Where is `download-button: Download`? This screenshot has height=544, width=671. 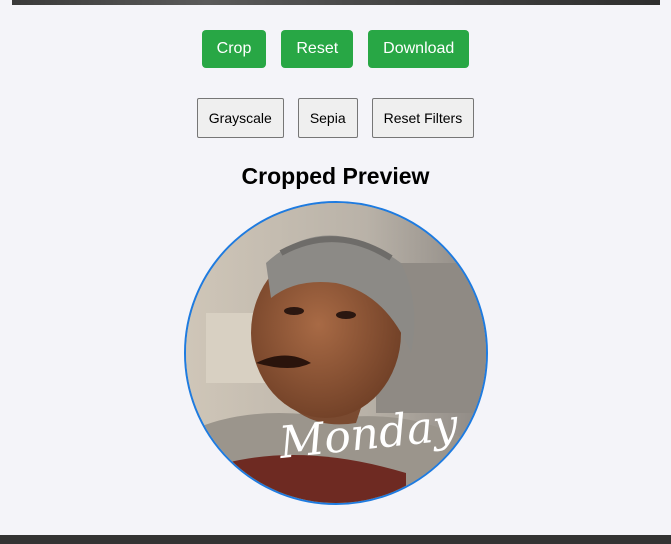
download-button: Download is located at coordinates (419, 49).